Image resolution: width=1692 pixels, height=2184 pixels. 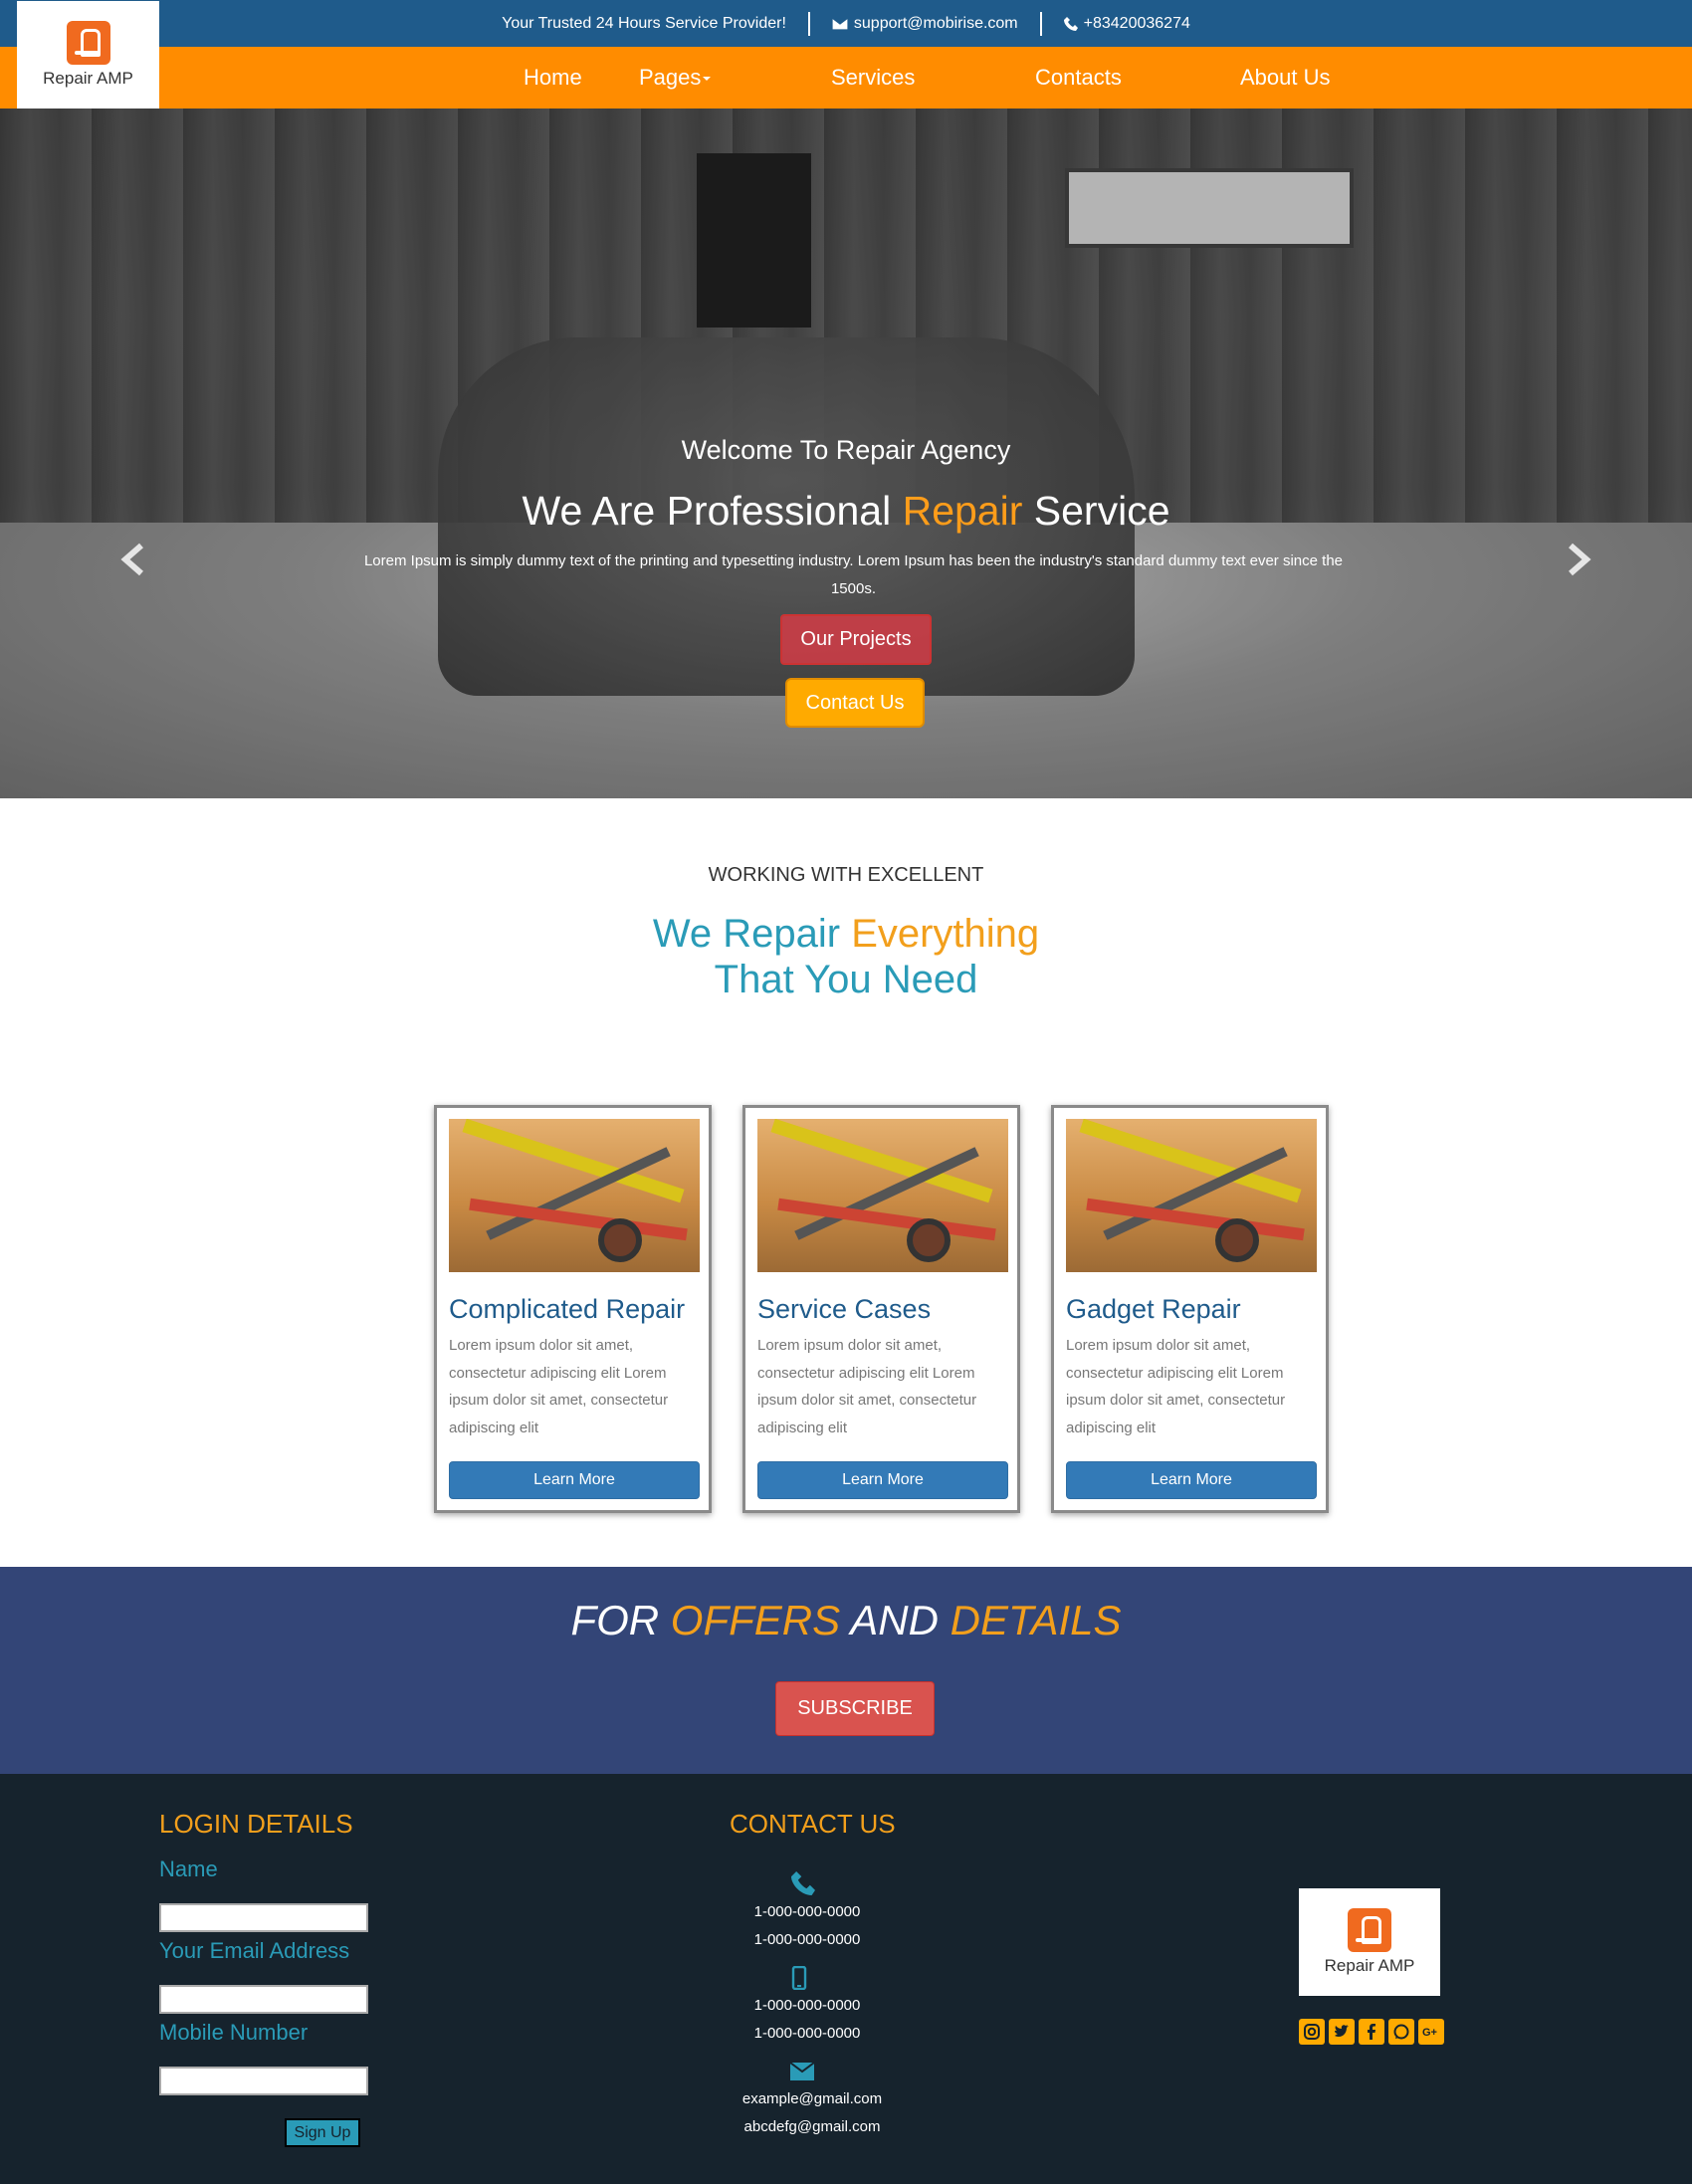 I want to click on brand-logo: Repair AMP, so click(x=88, y=55).